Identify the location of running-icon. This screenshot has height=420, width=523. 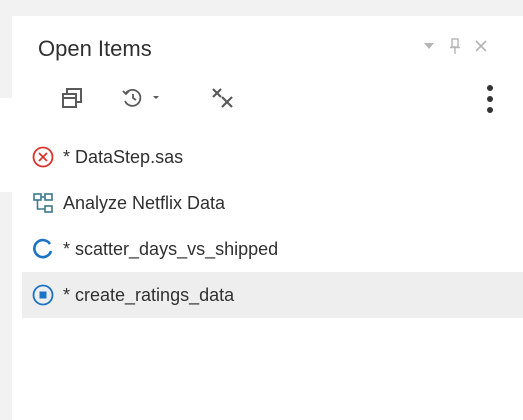
(43, 249).